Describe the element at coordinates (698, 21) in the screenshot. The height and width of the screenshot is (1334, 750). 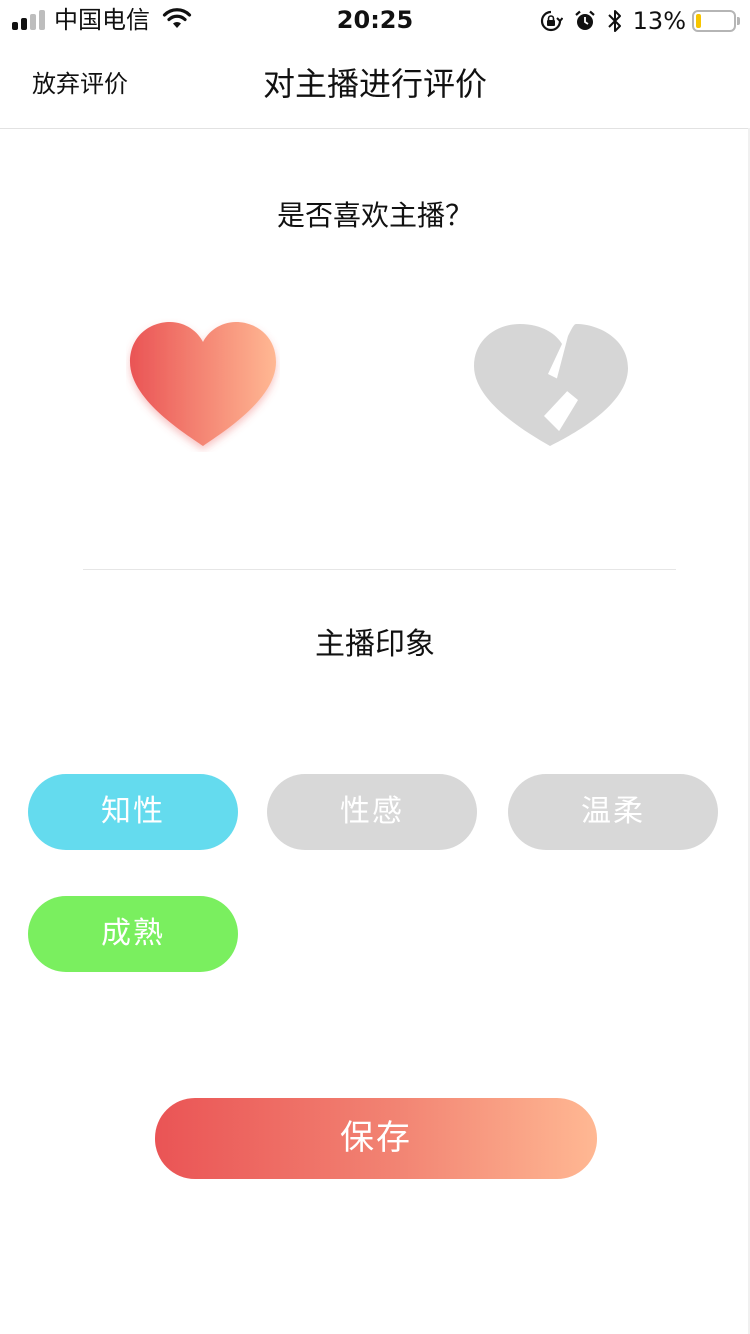
I see `battery-fill` at that location.